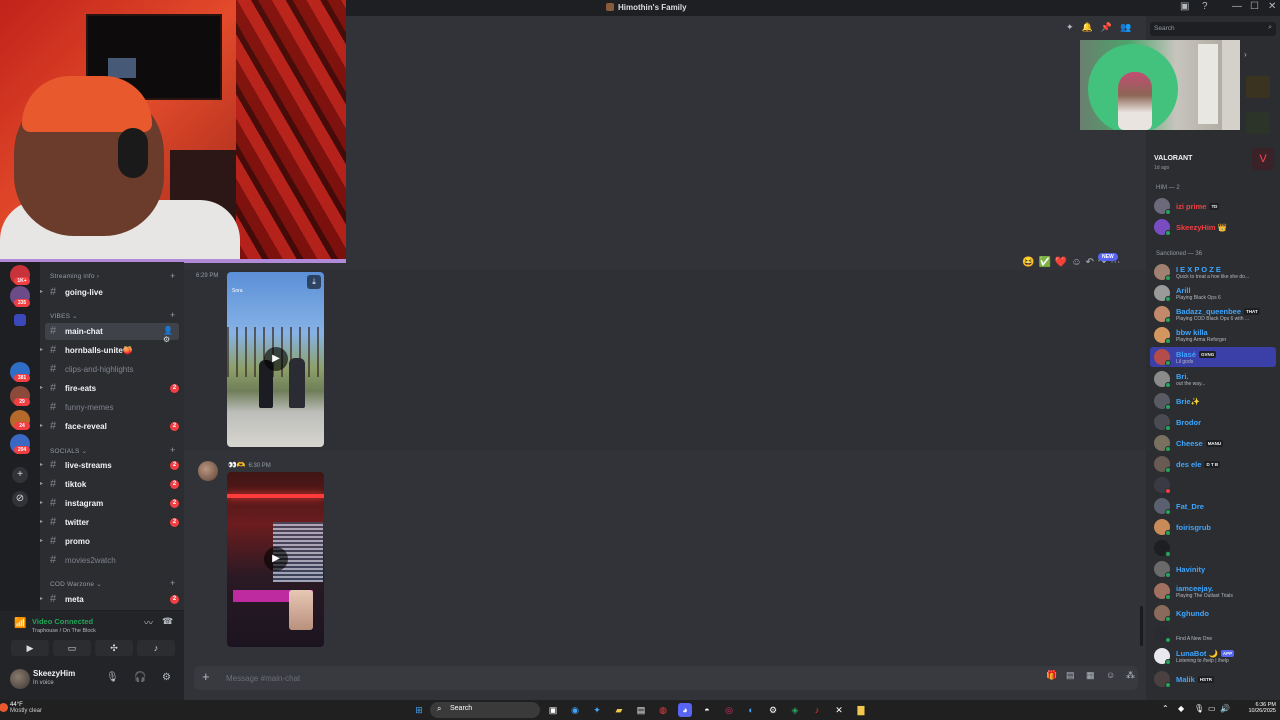 Image resolution: width=1280 pixels, height=720 pixels. I want to click on channel-twitter: ▸ # twitter 2, so click(112, 522).